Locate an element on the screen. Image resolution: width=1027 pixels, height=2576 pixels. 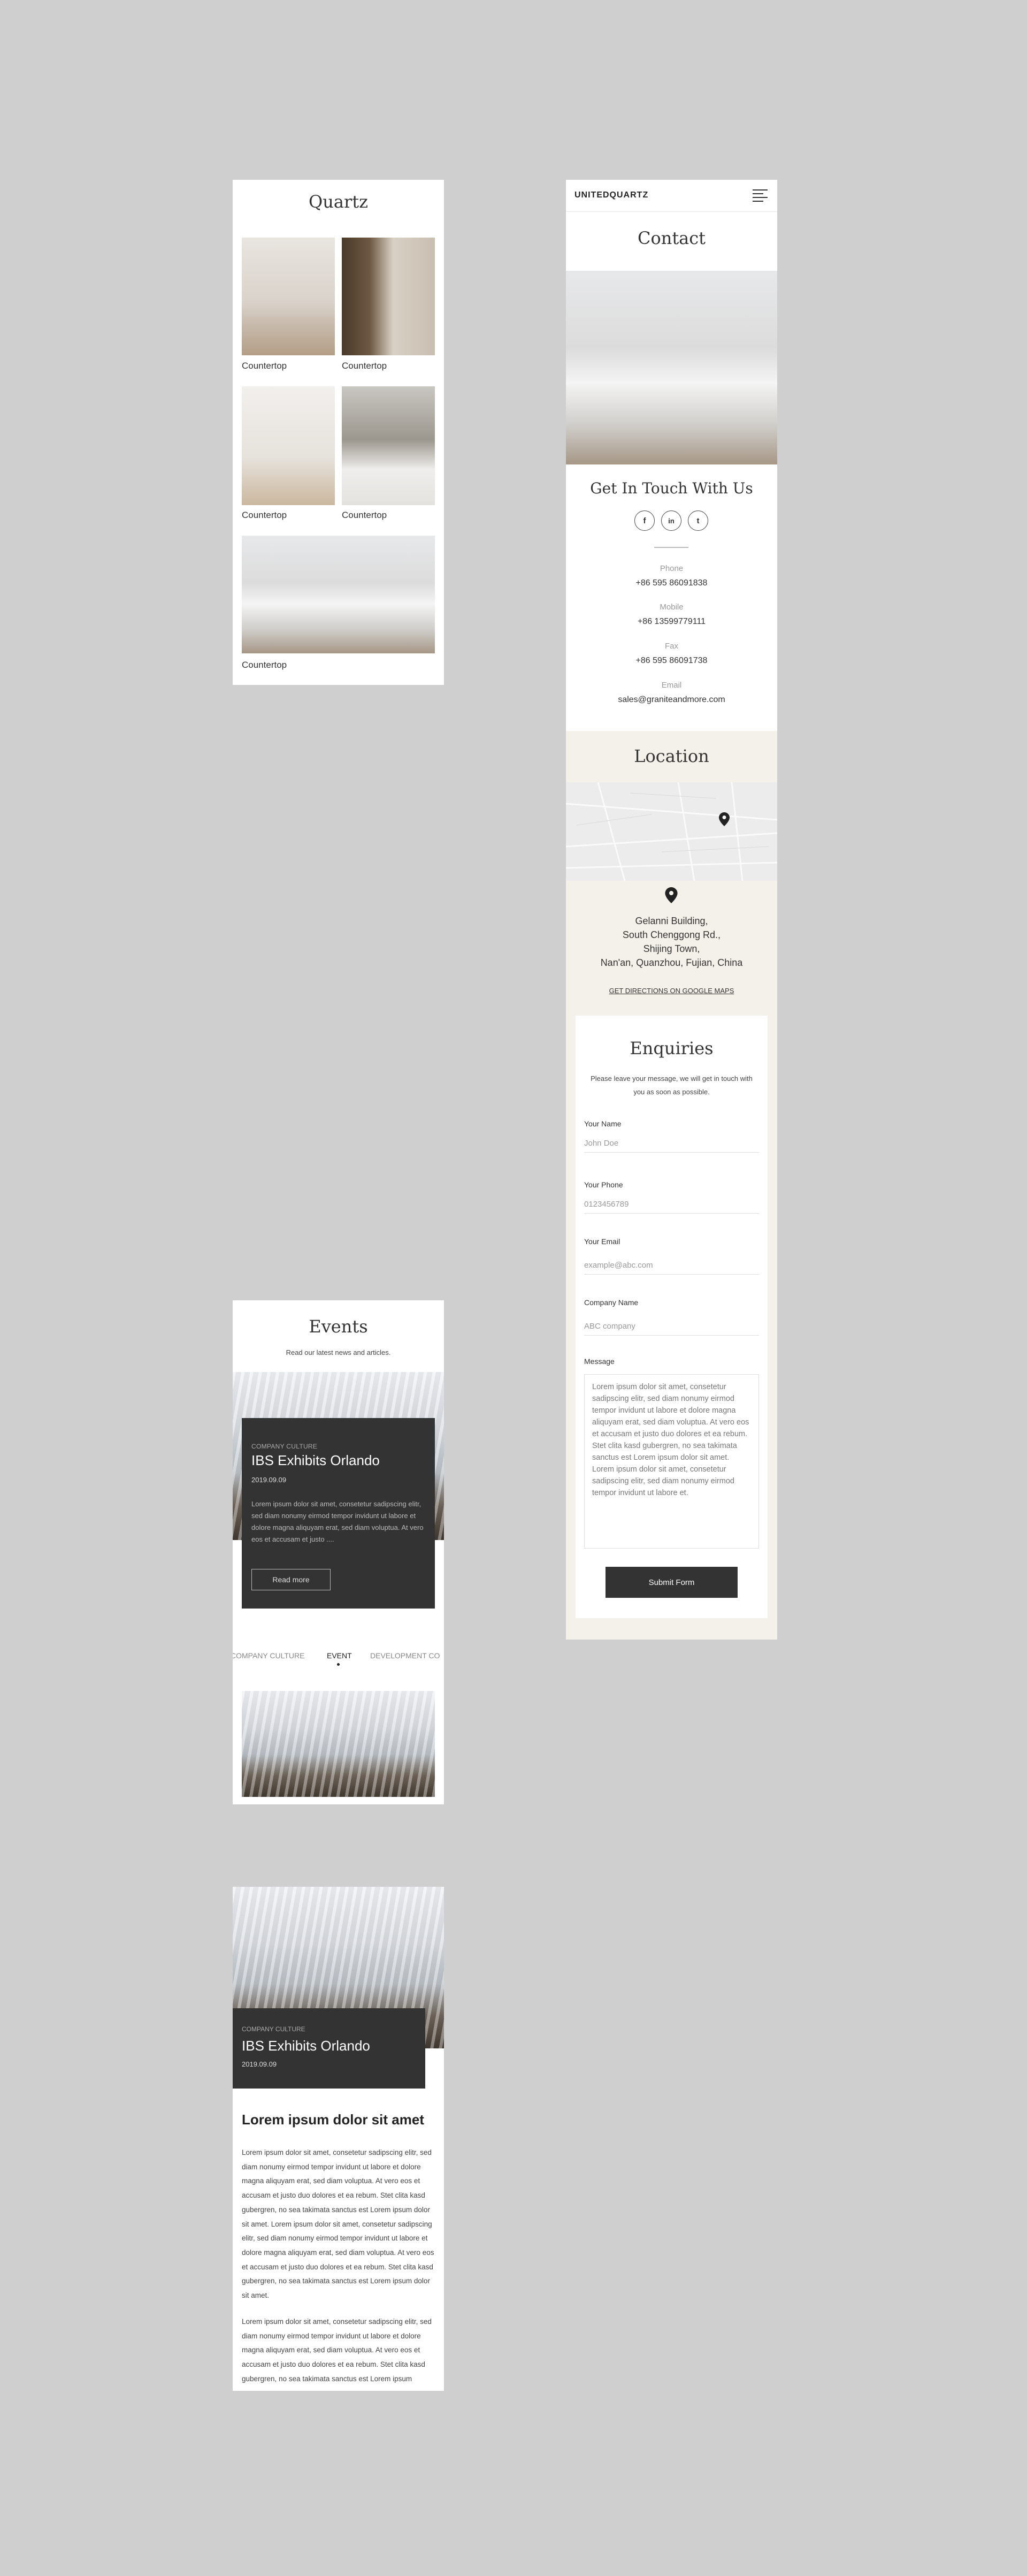
event-category: COMPANY CULTURE is located at coordinates (284, 1446).